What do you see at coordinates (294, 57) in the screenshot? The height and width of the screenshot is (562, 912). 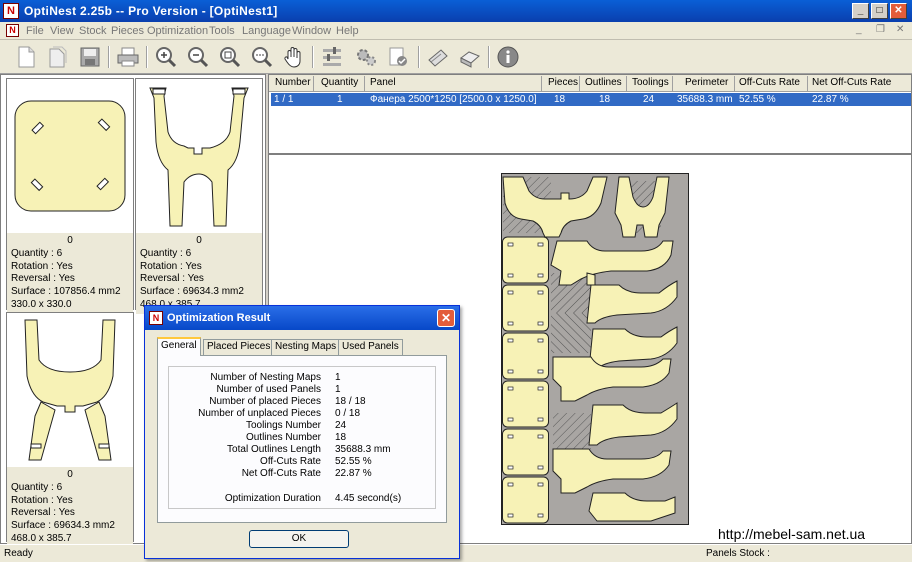 I see `pan-hand-icon` at bounding box center [294, 57].